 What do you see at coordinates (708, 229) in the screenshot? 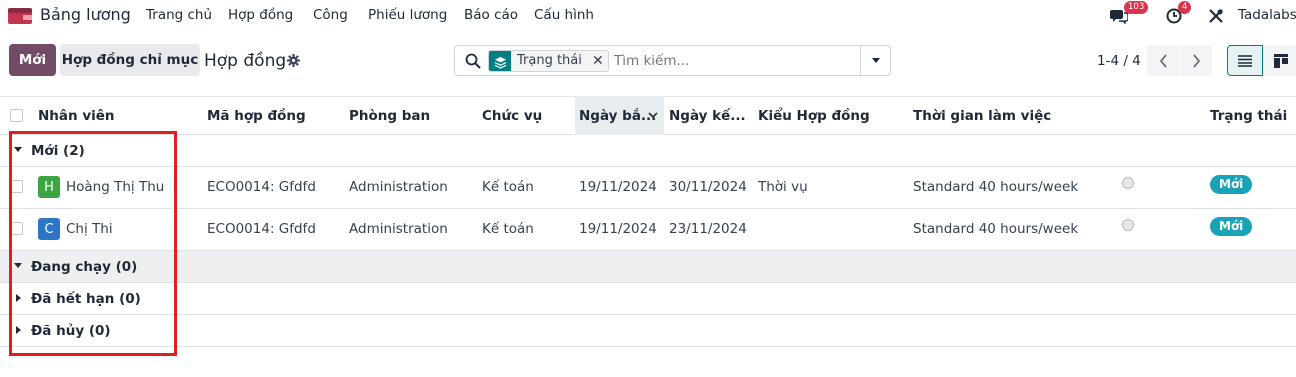
I see `end-date: 23/11/2024` at bounding box center [708, 229].